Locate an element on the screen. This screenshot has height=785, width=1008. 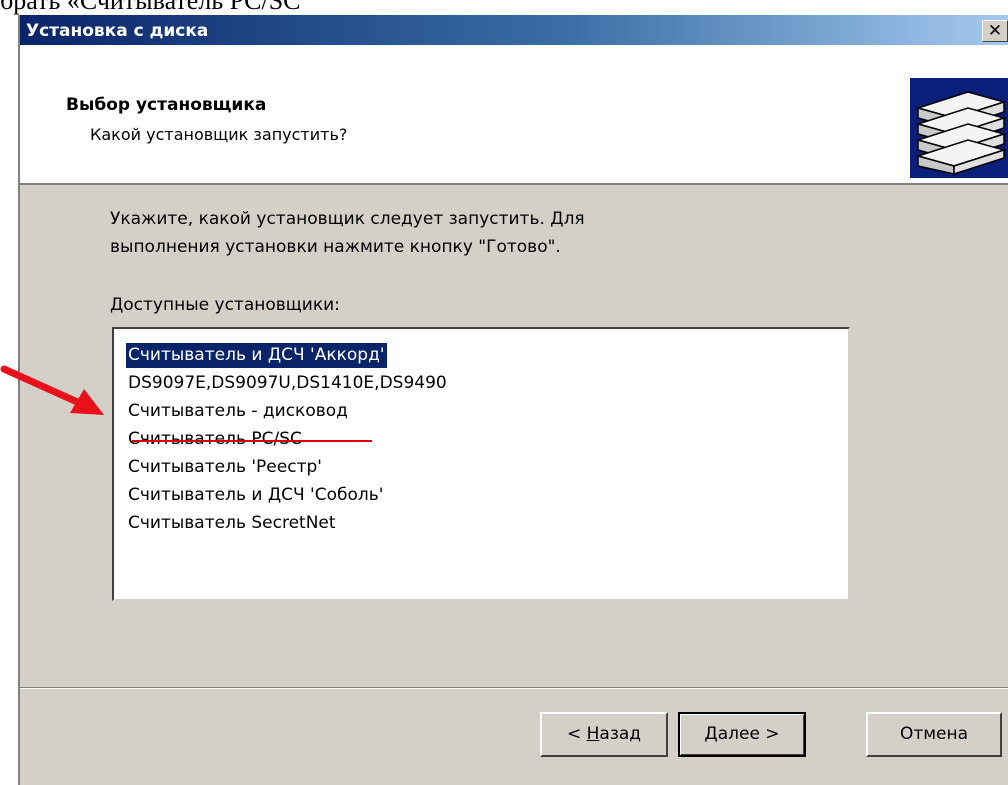
list-item: Считыватель SecretNet is located at coordinates (232, 523).